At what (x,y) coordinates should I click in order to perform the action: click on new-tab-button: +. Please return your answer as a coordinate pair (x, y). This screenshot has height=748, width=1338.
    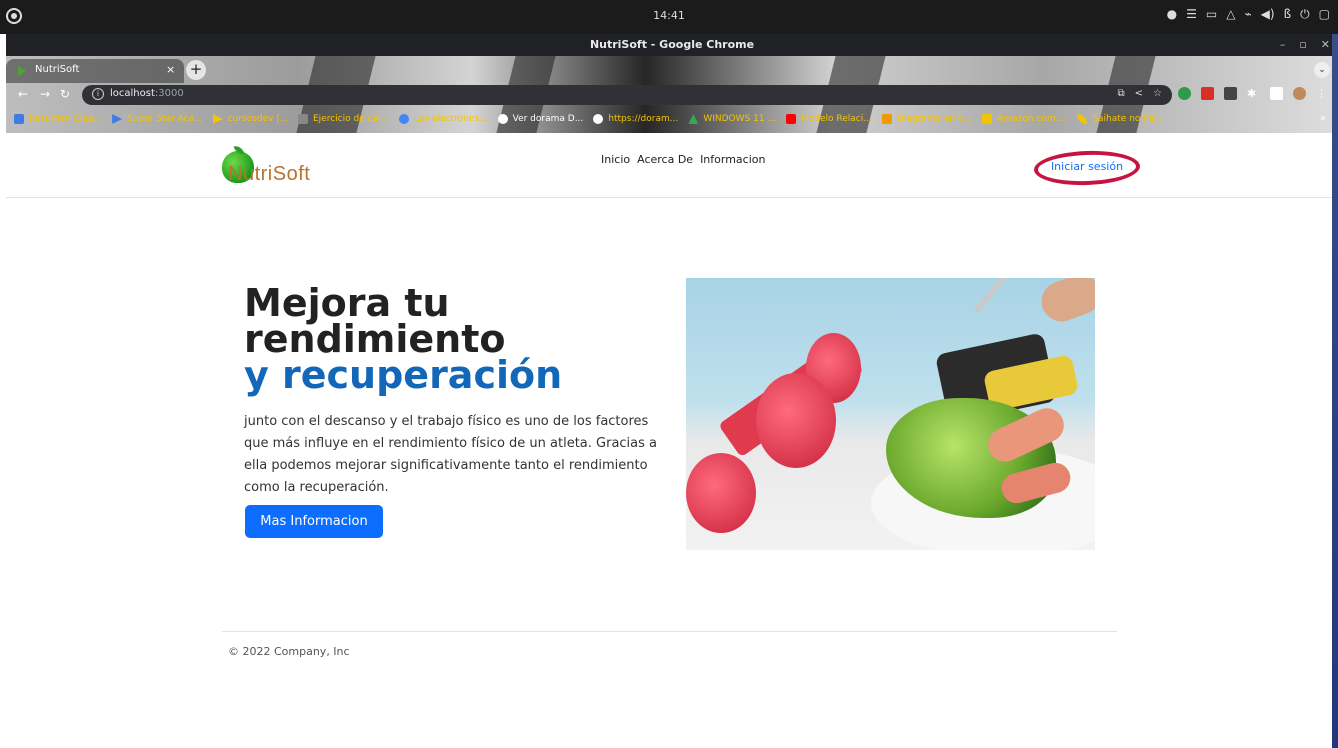
    Looking at the image, I should click on (196, 70).